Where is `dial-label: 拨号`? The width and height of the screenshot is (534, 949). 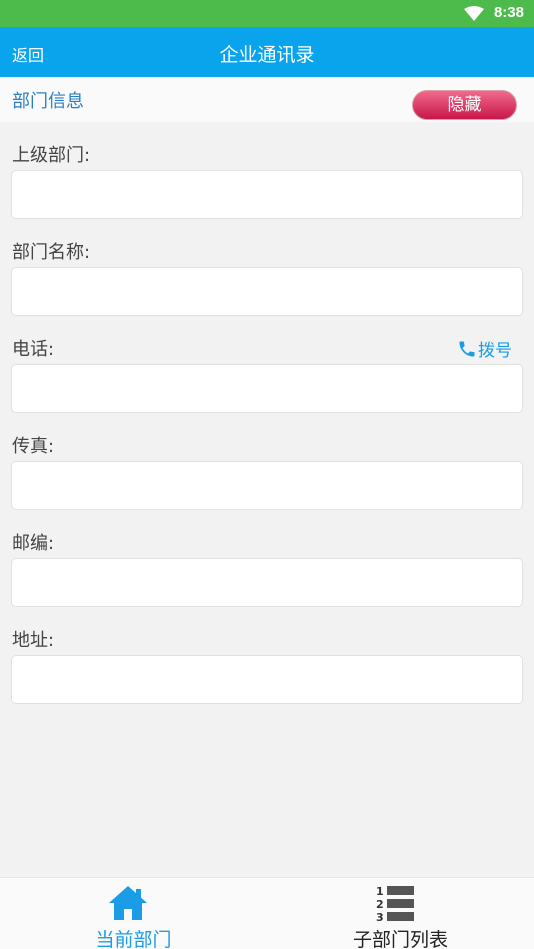 dial-label: 拨号 is located at coordinates (495, 351).